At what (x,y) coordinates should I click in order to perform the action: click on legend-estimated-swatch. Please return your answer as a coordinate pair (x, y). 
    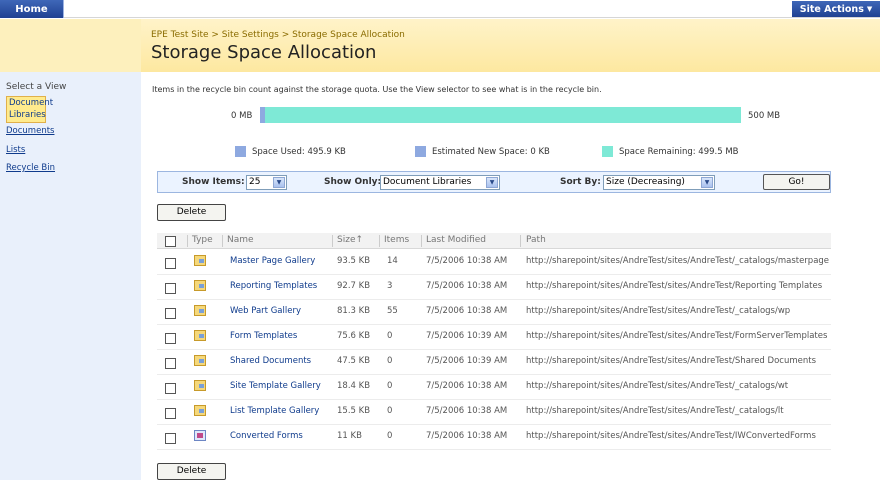
    Looking at the image, I should click on (420, 151).